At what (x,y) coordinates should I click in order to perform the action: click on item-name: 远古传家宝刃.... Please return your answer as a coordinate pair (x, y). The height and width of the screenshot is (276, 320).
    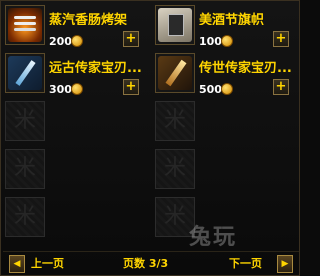
    Looking at the image, I should click on (95, 67).